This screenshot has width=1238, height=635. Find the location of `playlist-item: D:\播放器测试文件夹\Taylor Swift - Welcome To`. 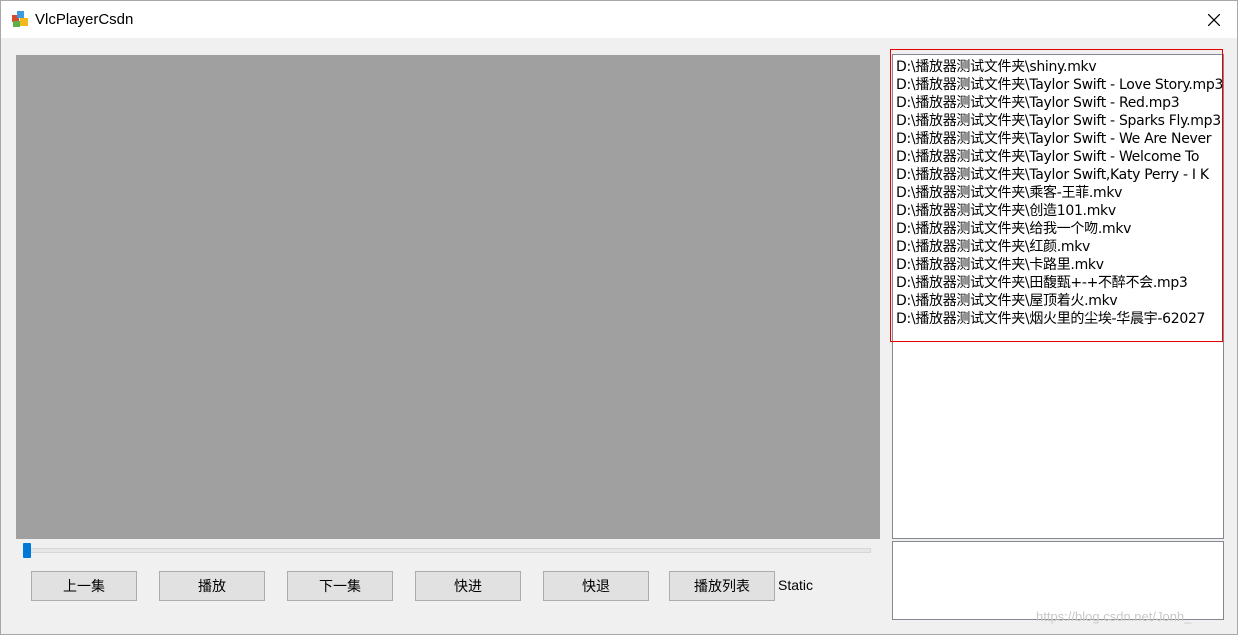

playlist-item: D:\播放器测试文件夹\Taylor Swift - Welcome To is located at coordinates (1047, 157).